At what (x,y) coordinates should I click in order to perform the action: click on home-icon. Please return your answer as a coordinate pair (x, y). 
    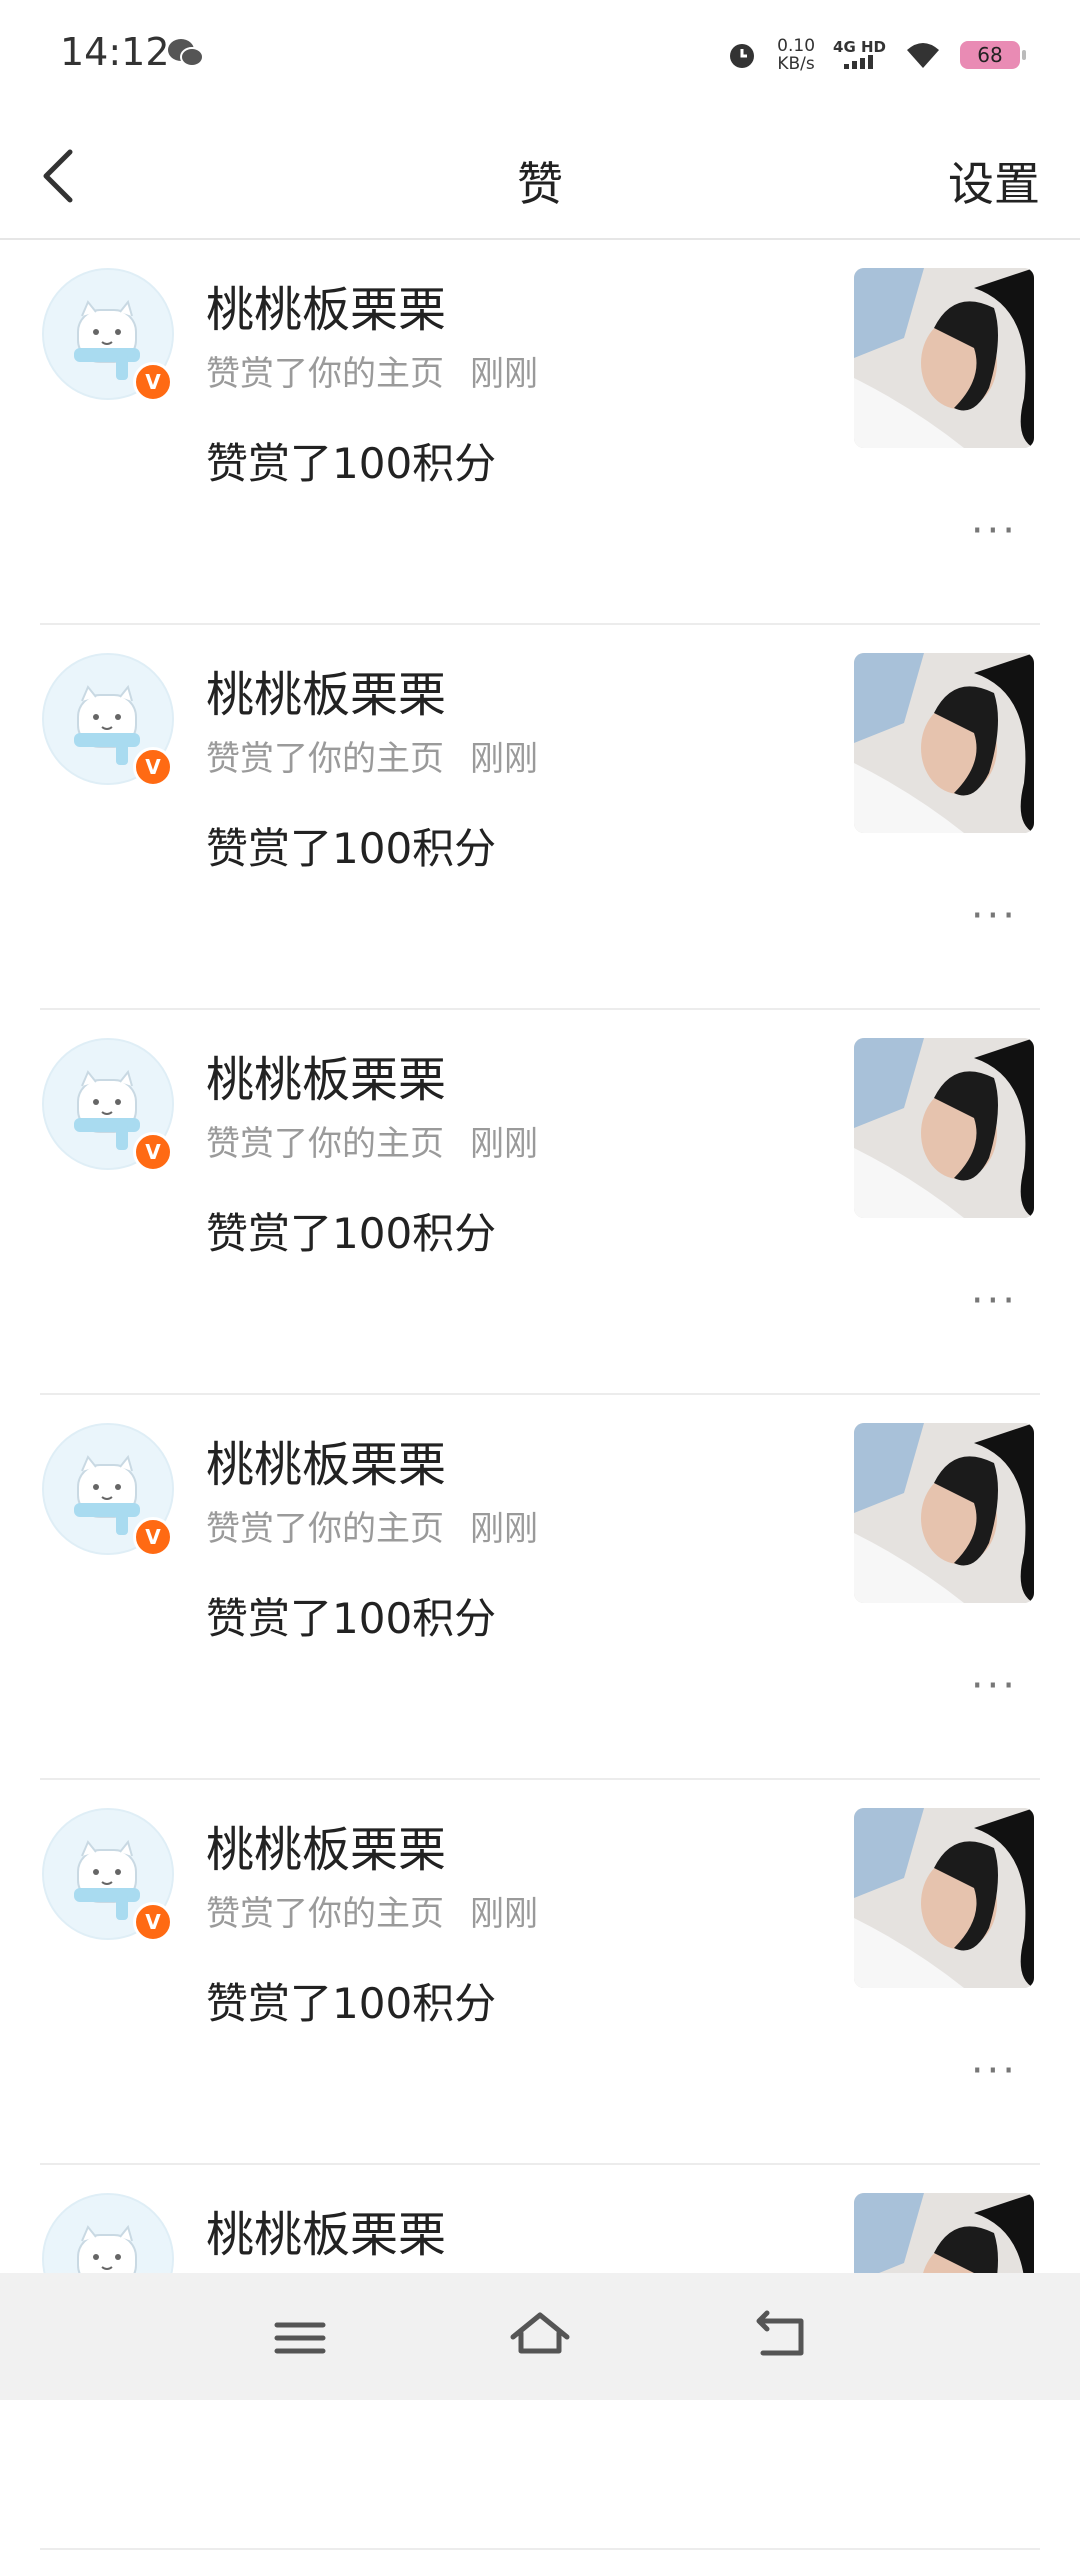
    Looking at the image, I should click on (540, 2338).